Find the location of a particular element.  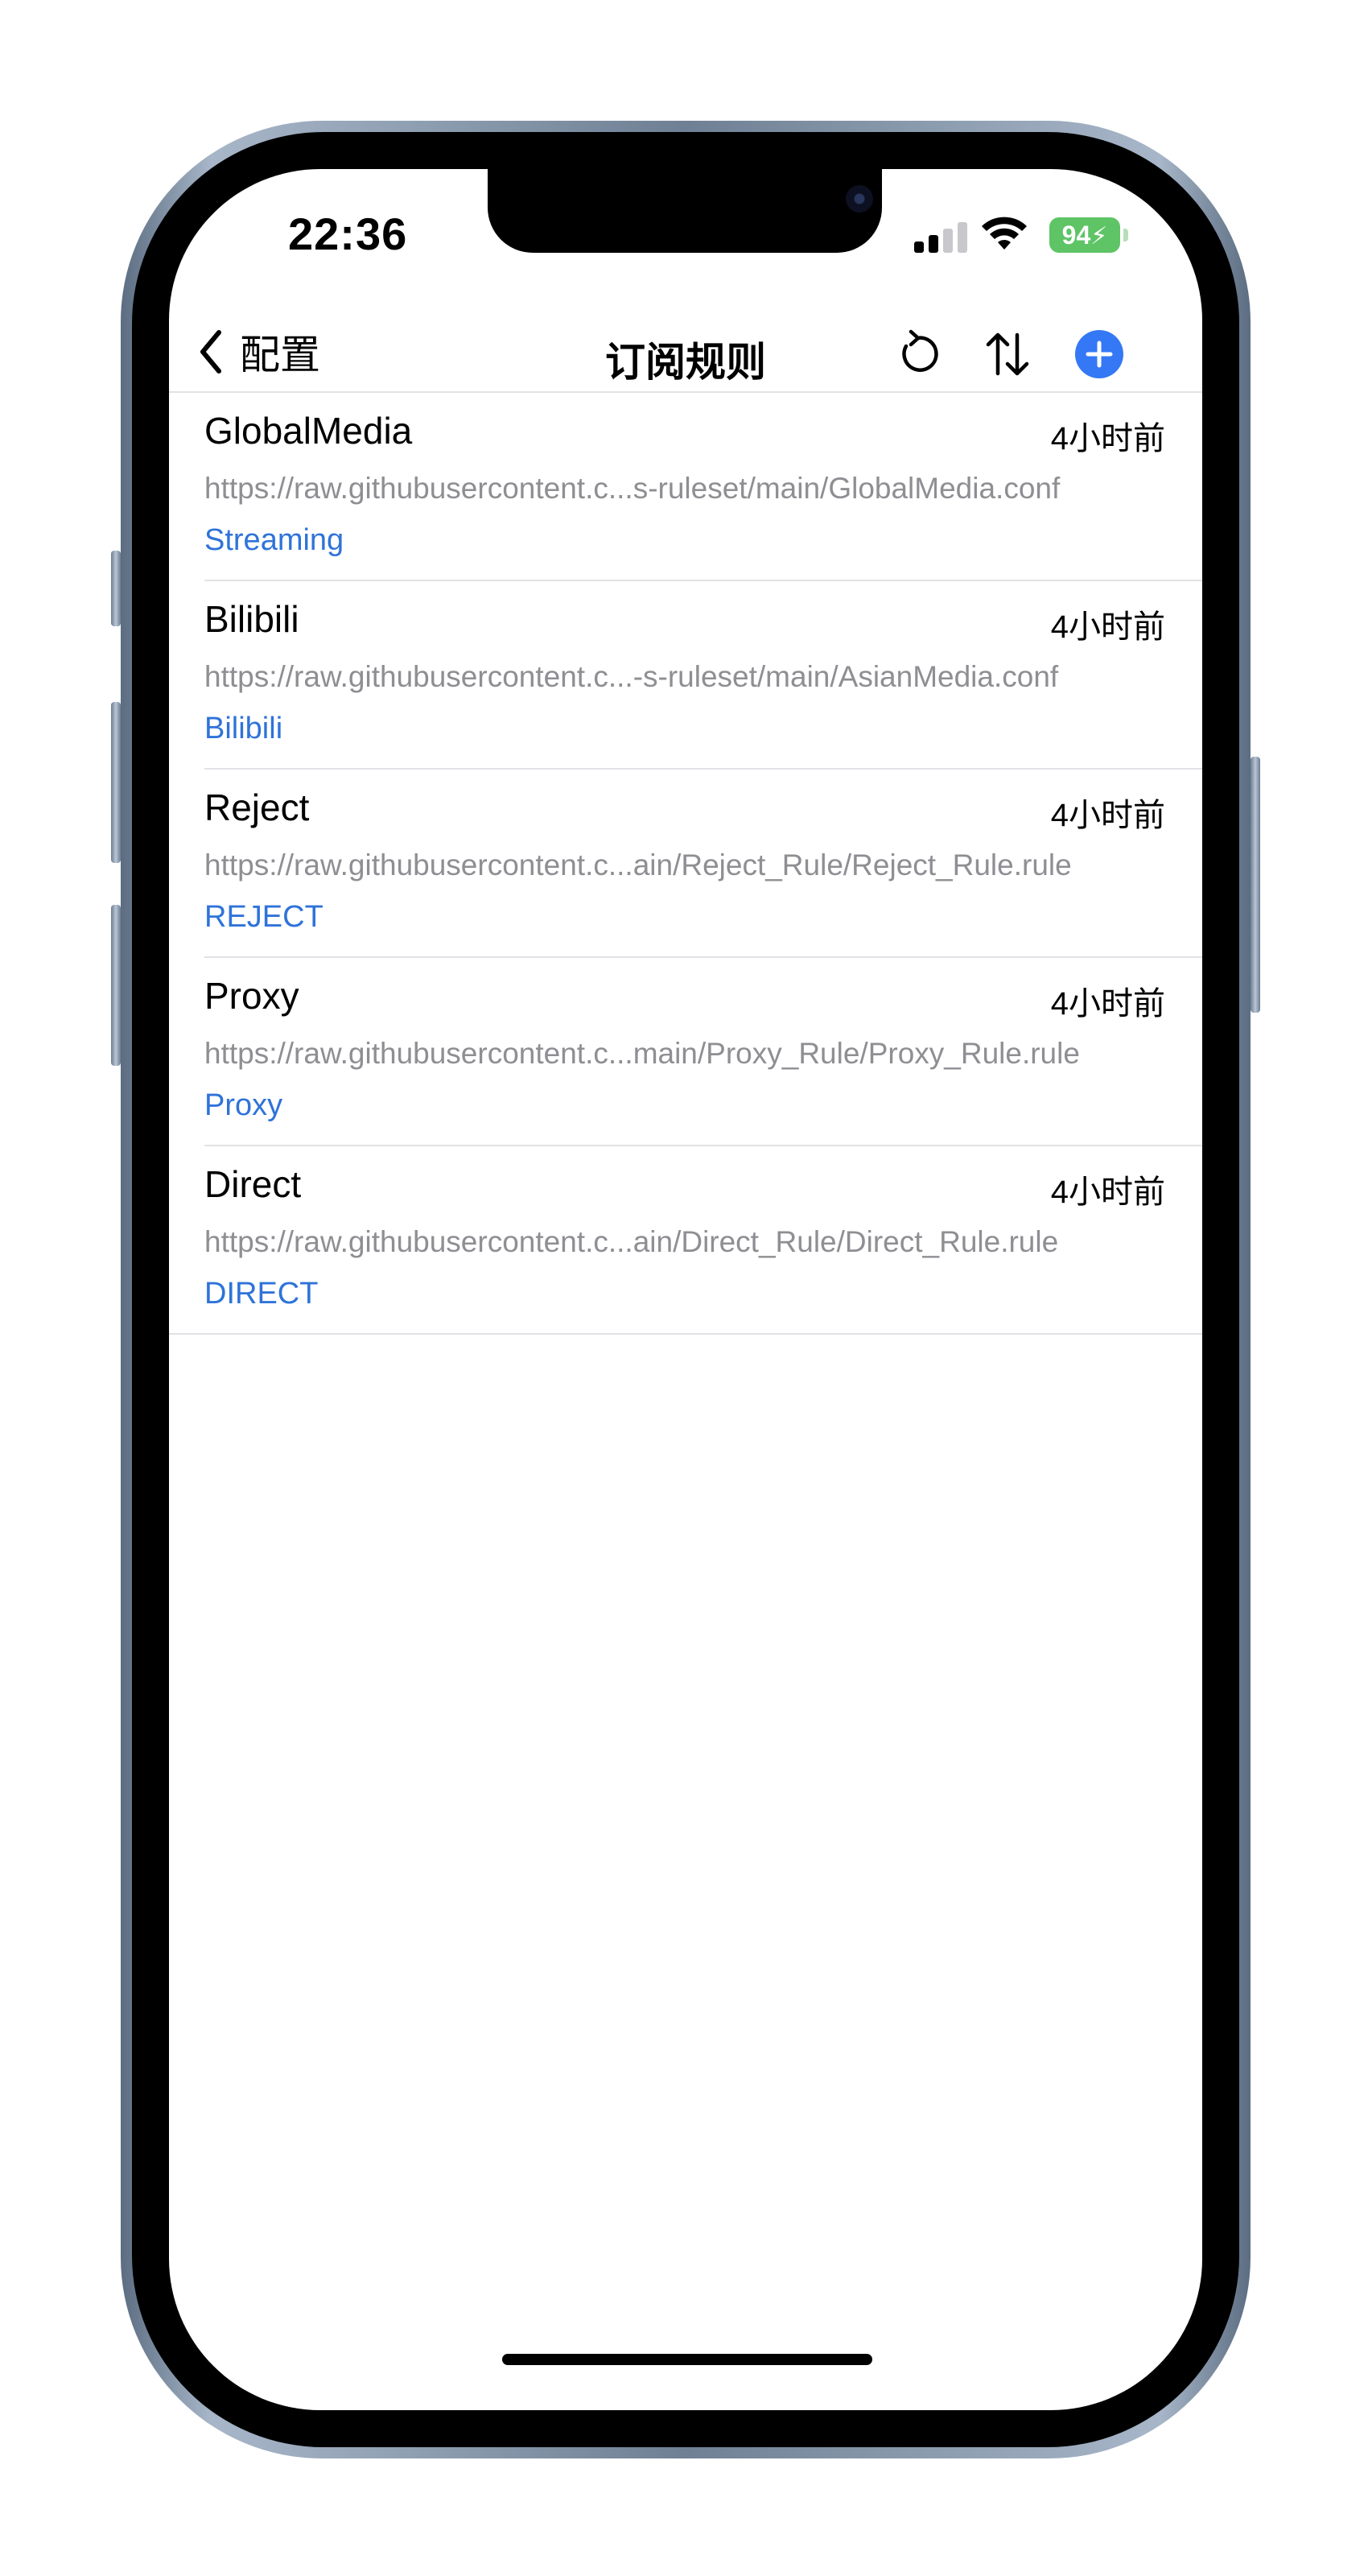

rule-policy: Streaming is located at coordinates (274, 540).